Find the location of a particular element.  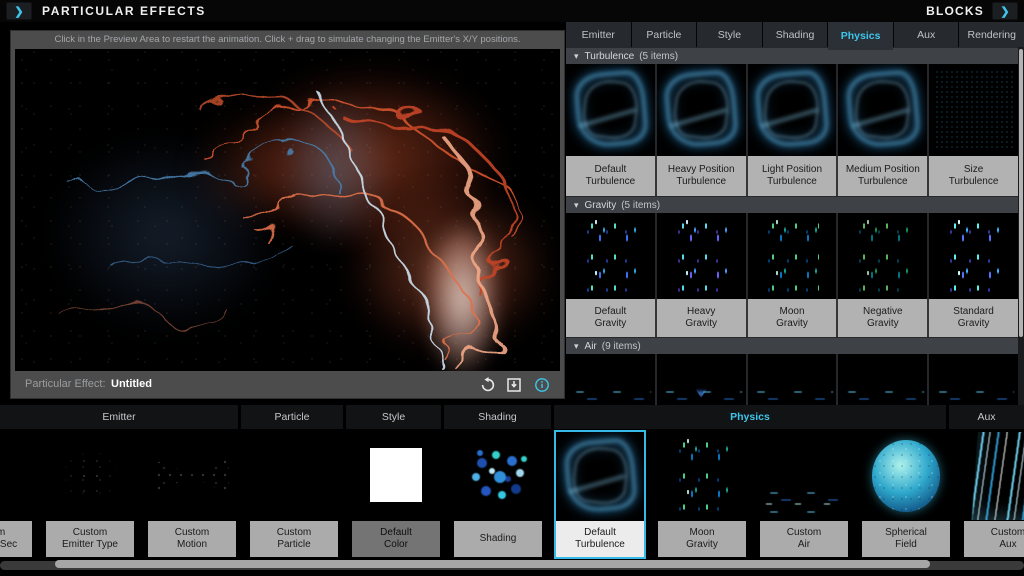

preset-label: Standard Gravity is located at coordinates (973, 318).